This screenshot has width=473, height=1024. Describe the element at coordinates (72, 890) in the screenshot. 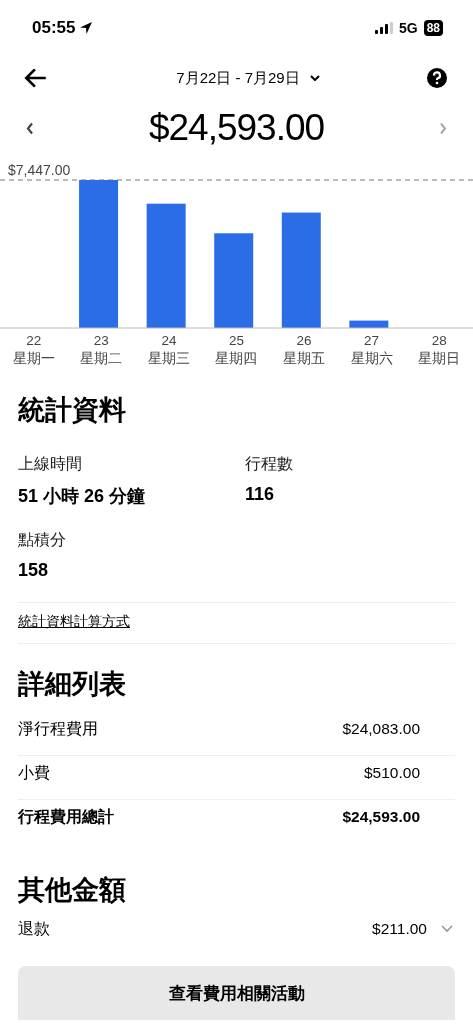

I see `section-title: 其他金額` at that location.